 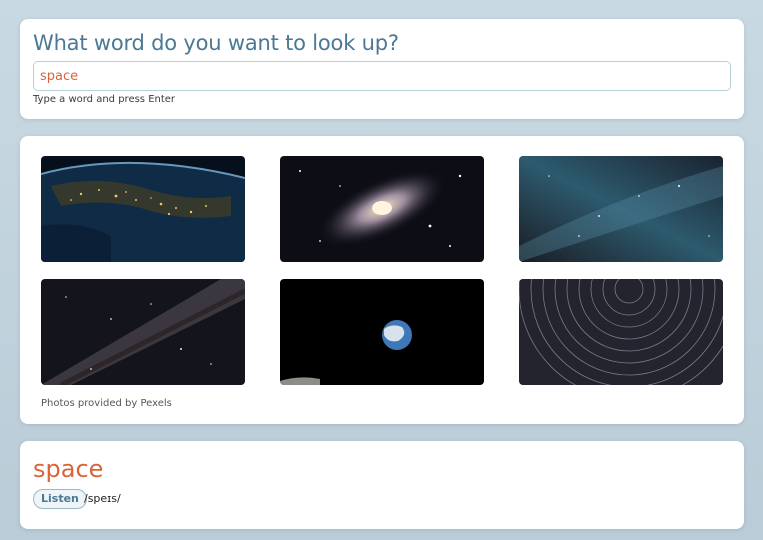 What do you see at coordinates (102, 498) in the screenshot?
I see `phonetic-text: /speɪs/` at bounding box center [102, 498].